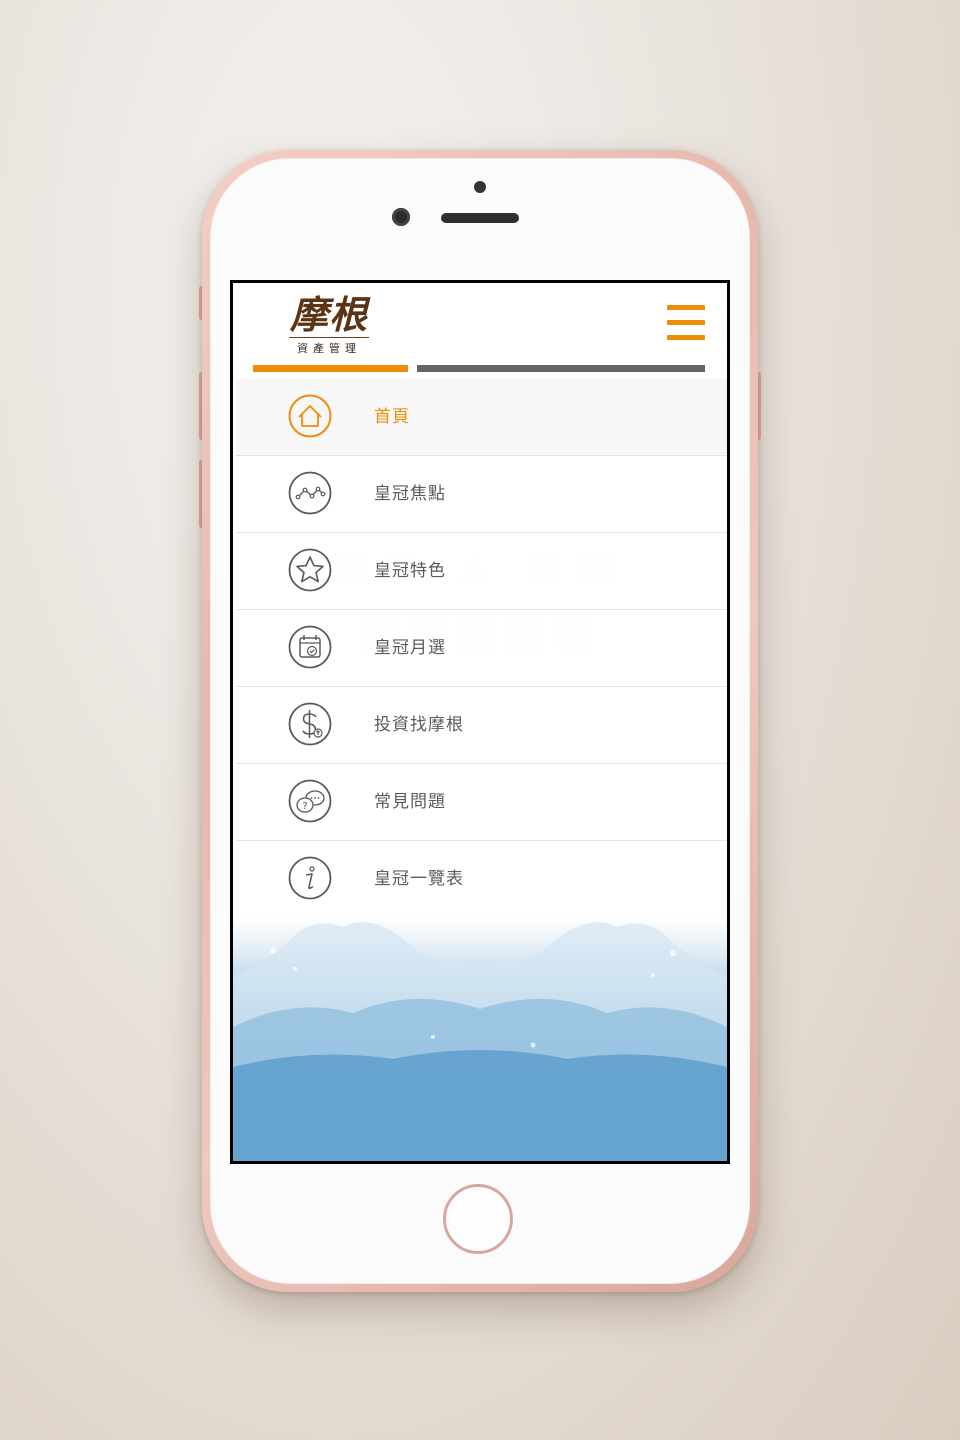 The height and width of the screenshot is (1440, 960). What do you see at coordinates (481, 879) in the screenshot?
I see `menu-item-crown-overview: 皇冠一覽表` at bounding box center [481, 879].